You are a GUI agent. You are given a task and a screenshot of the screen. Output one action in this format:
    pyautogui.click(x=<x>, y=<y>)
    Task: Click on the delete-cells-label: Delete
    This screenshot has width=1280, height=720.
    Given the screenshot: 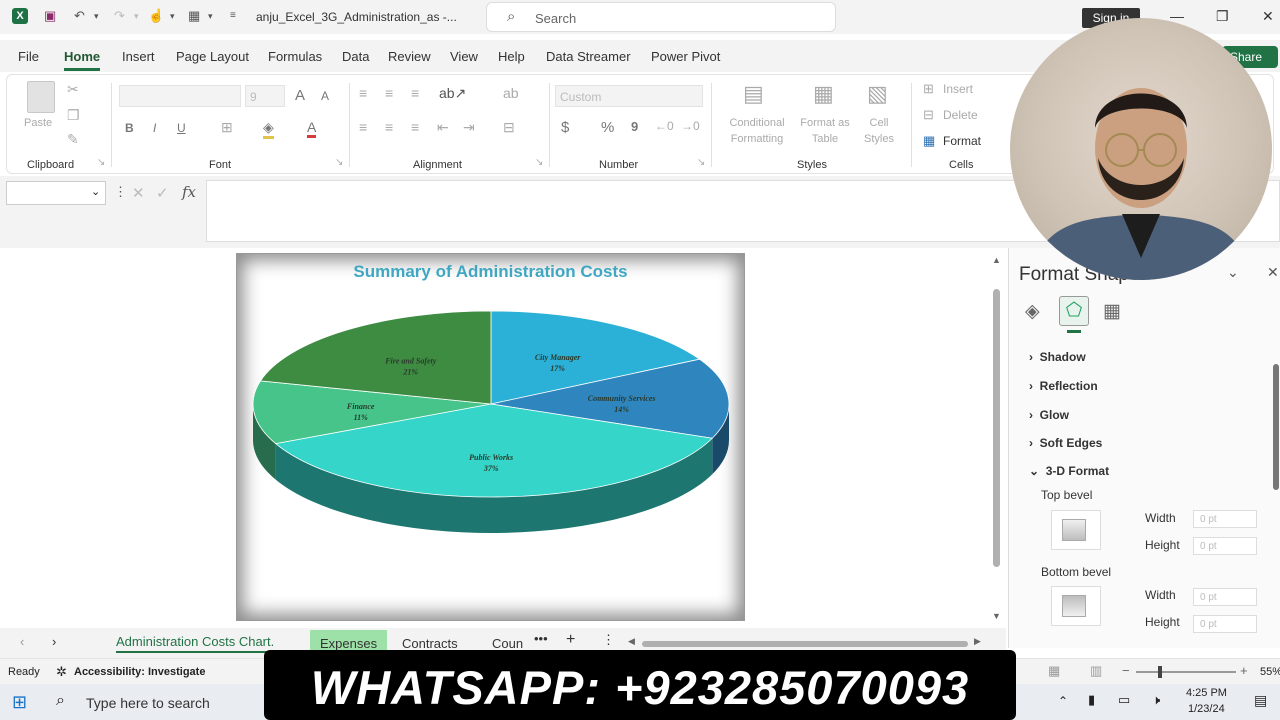 What is the action you would take?
    pyautogui.click(x=960, y=115)
    